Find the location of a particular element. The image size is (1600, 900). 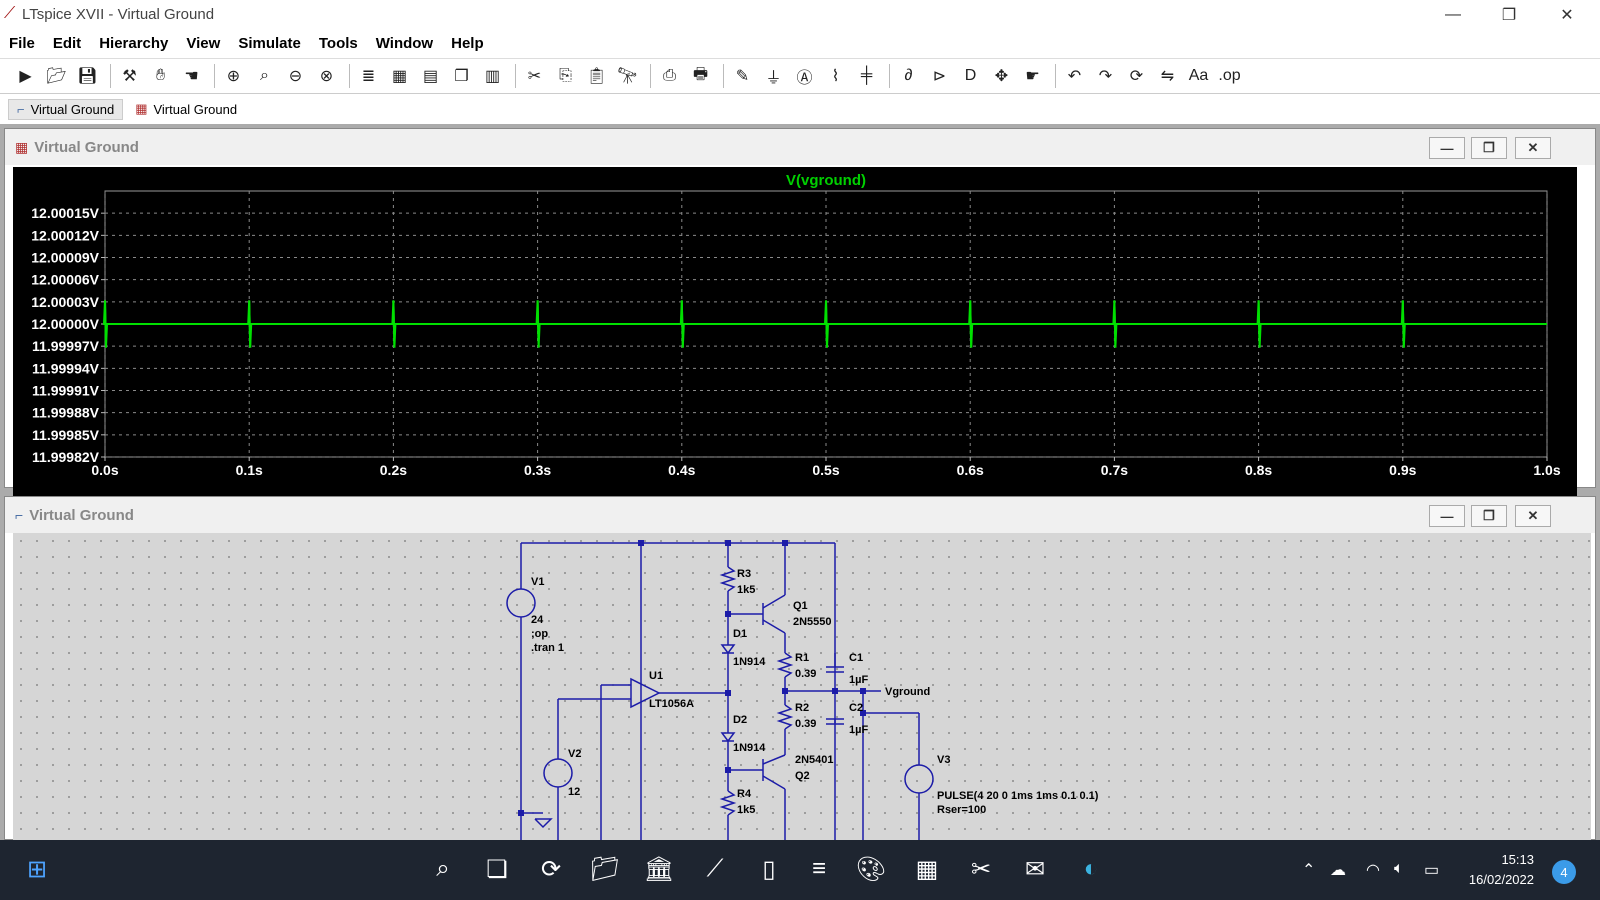

control-panel-icon: ⚒ is located at coordinates (129, 76).